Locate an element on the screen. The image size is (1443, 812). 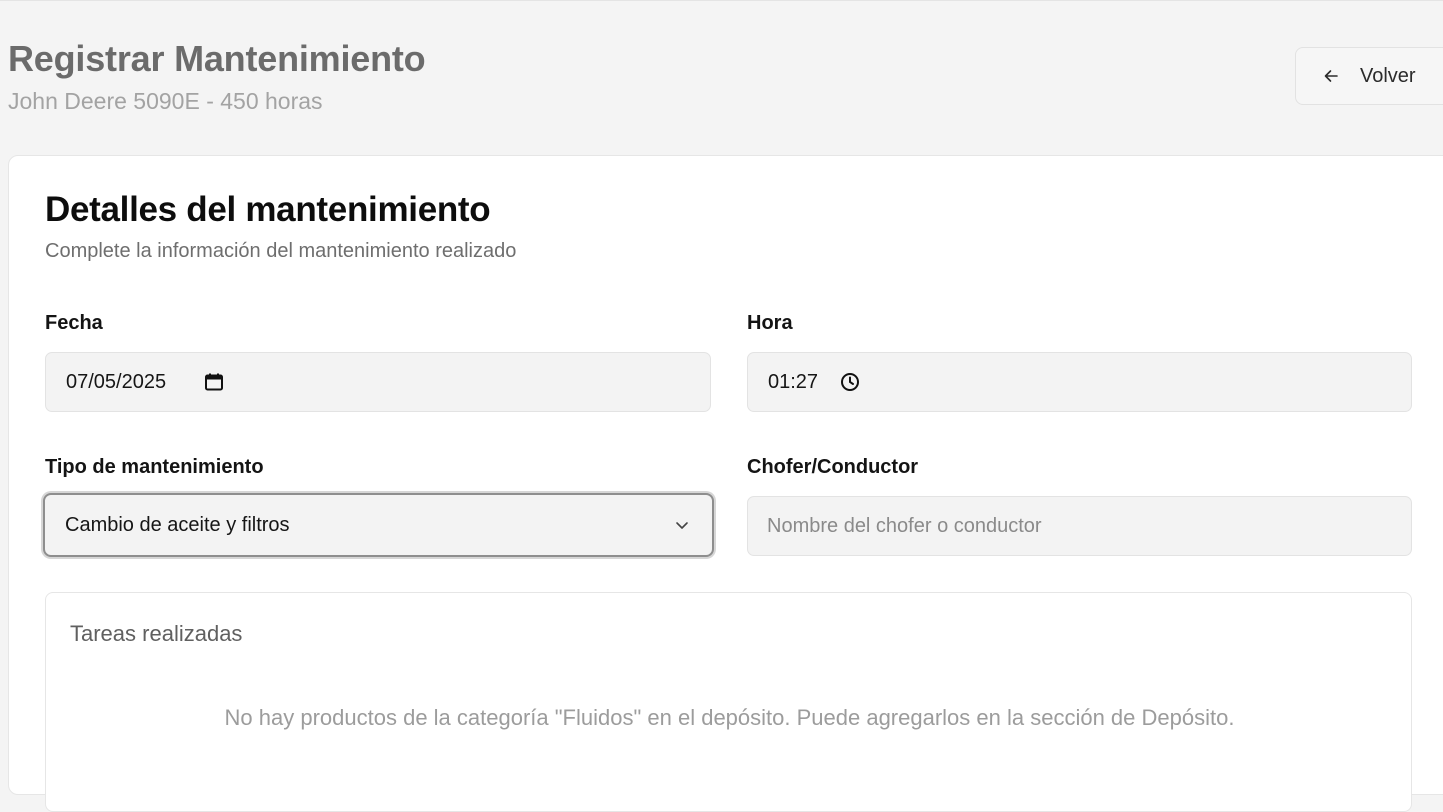
chofer-input: Nombre del chofer o conductor is located at coordinates (1079, 526).